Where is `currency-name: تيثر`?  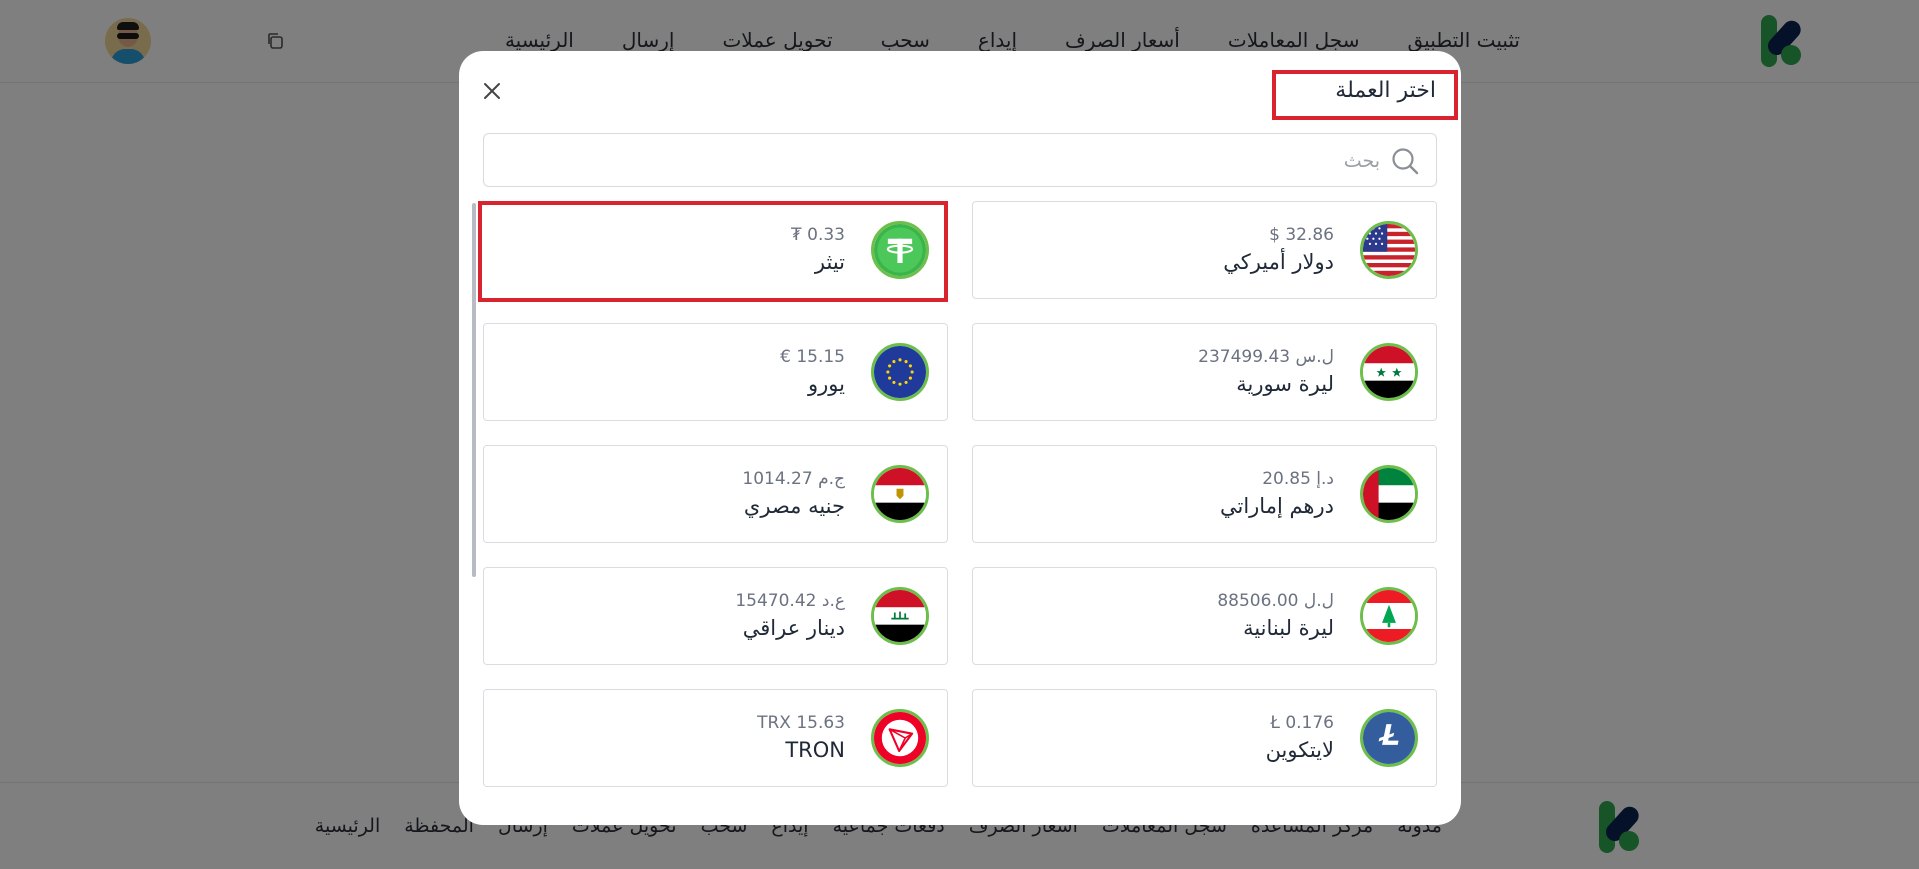
currency-name: تيثر is located at coordinates (829, 262).